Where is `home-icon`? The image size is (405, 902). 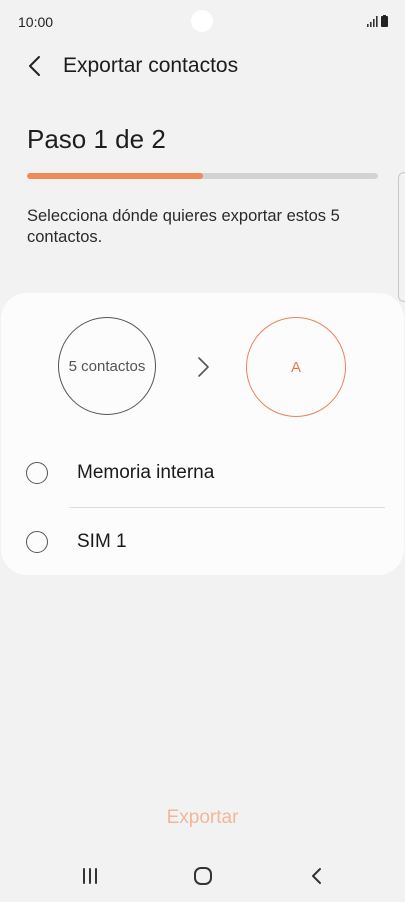 home-icon is located at coordinates (203, 876).